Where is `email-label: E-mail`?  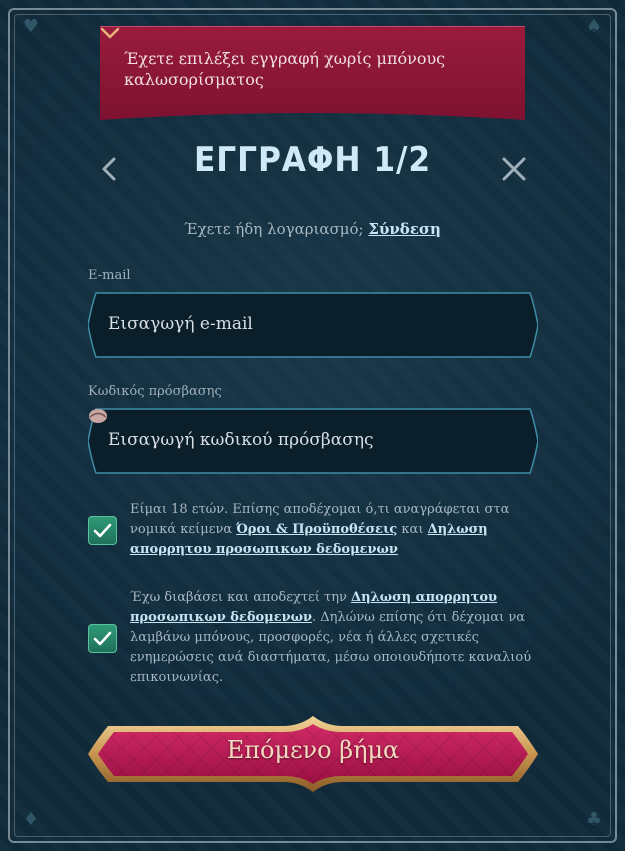 email-label: E-mail is located at coordinates (109, 275).